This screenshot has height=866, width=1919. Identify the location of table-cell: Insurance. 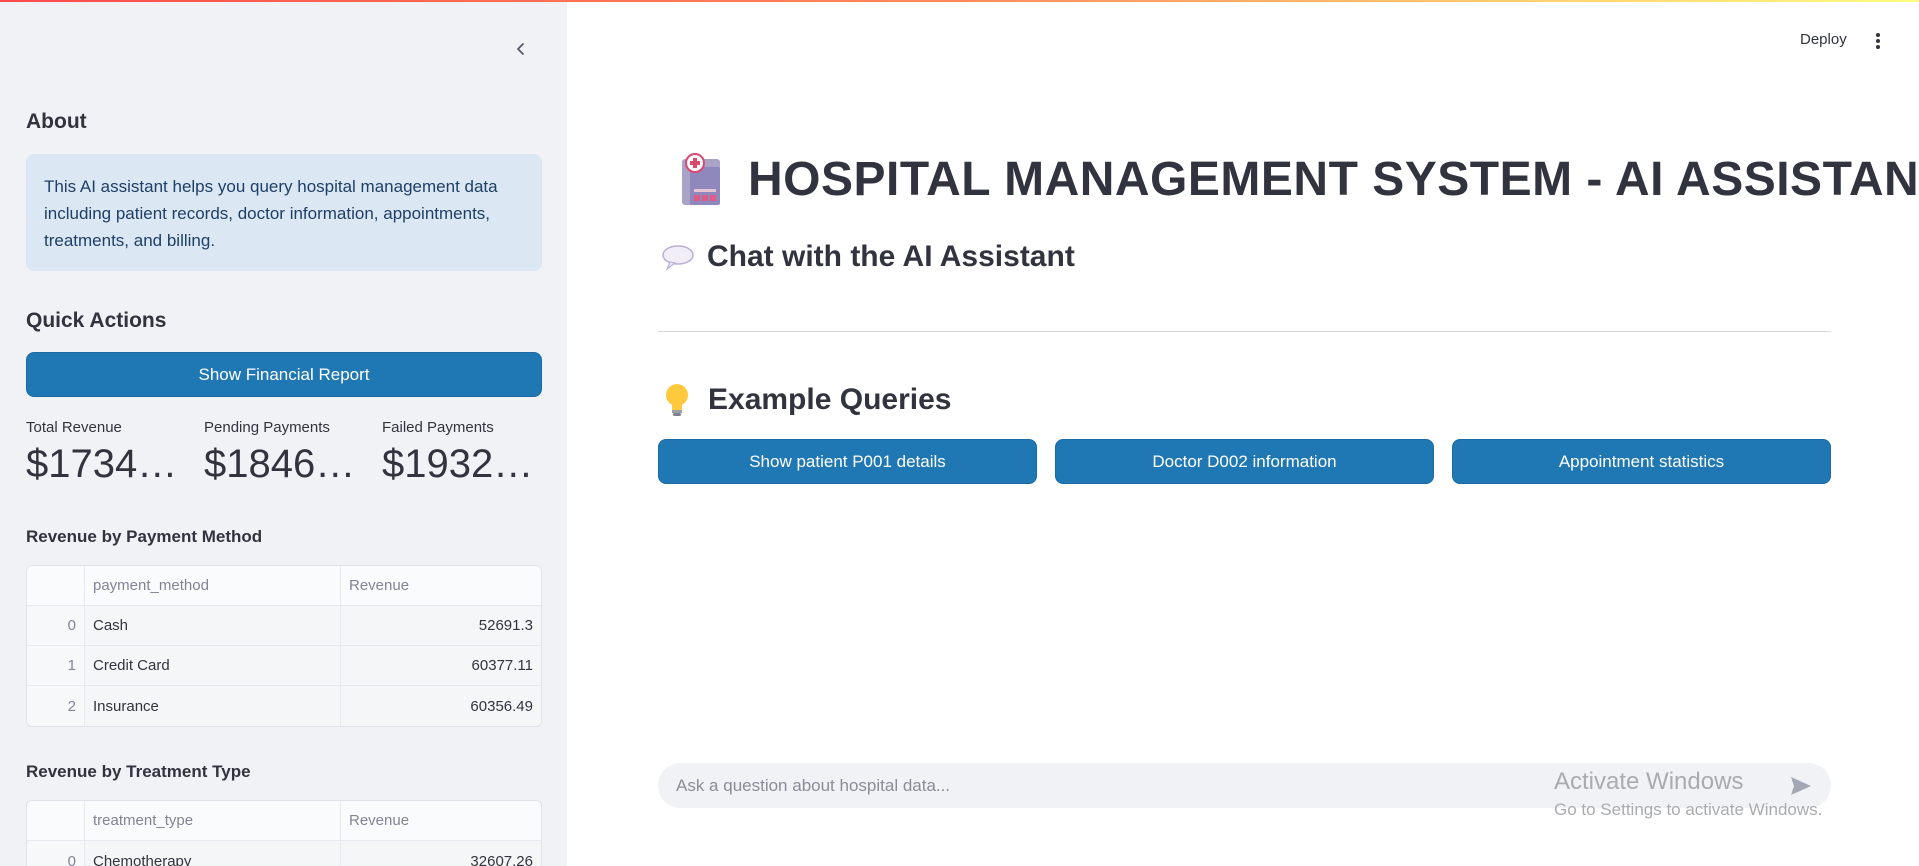
(213, 706).